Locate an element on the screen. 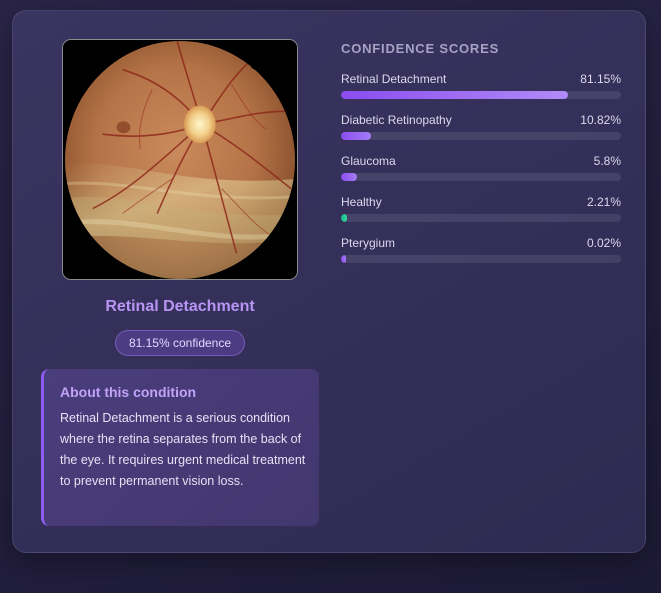  scores-heading: CONFIDENCE SCORES is located at coordinates (420, 48).